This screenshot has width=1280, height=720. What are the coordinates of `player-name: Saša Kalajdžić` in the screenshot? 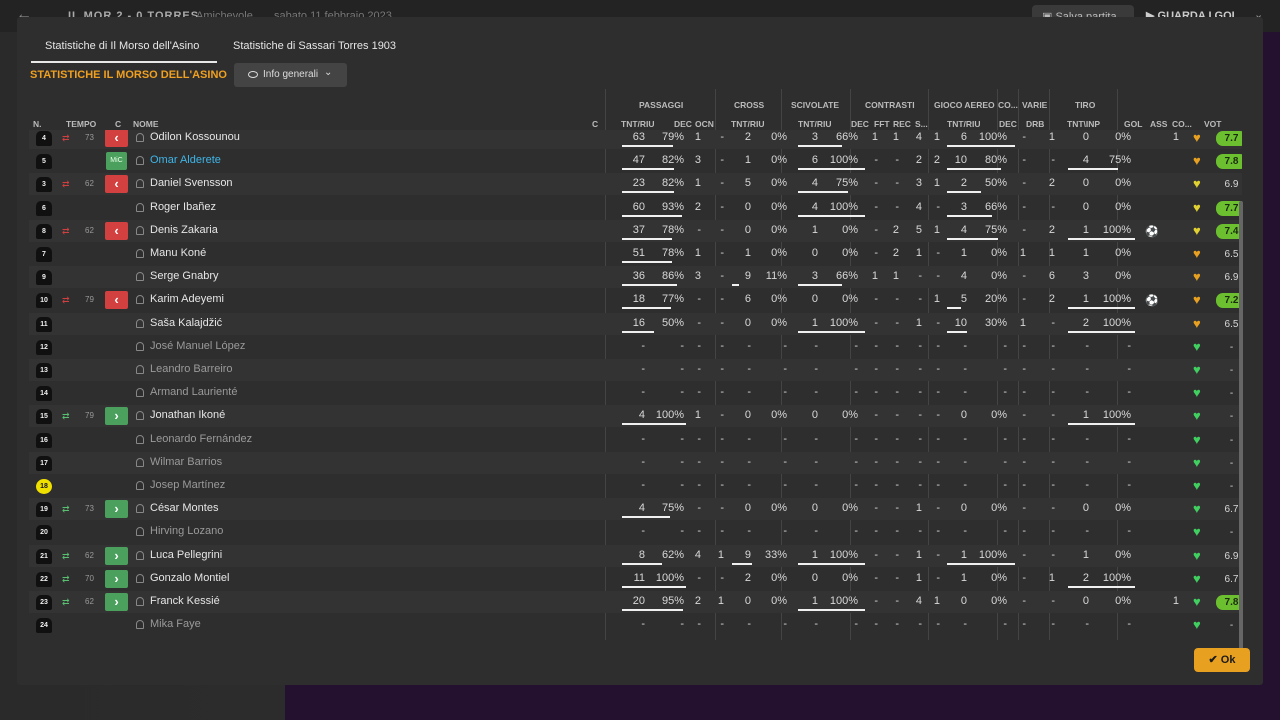 It's located at (186, 323).